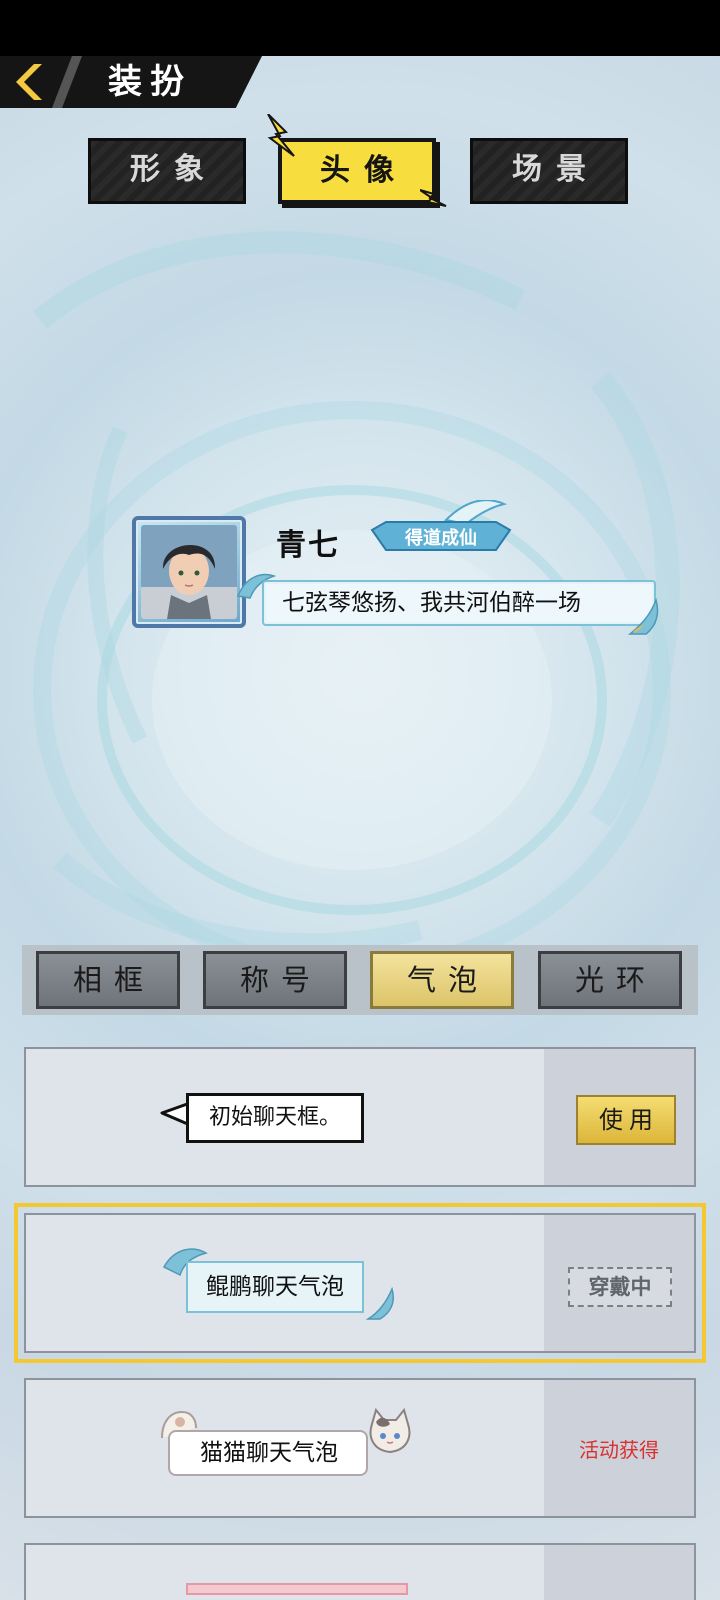 The height and width of the screenshot is (1600, 720). What do you see at coordinates (549, 171) in the screenshot?
I see `tab-scene: 场景` at bounding box center [549, 171].